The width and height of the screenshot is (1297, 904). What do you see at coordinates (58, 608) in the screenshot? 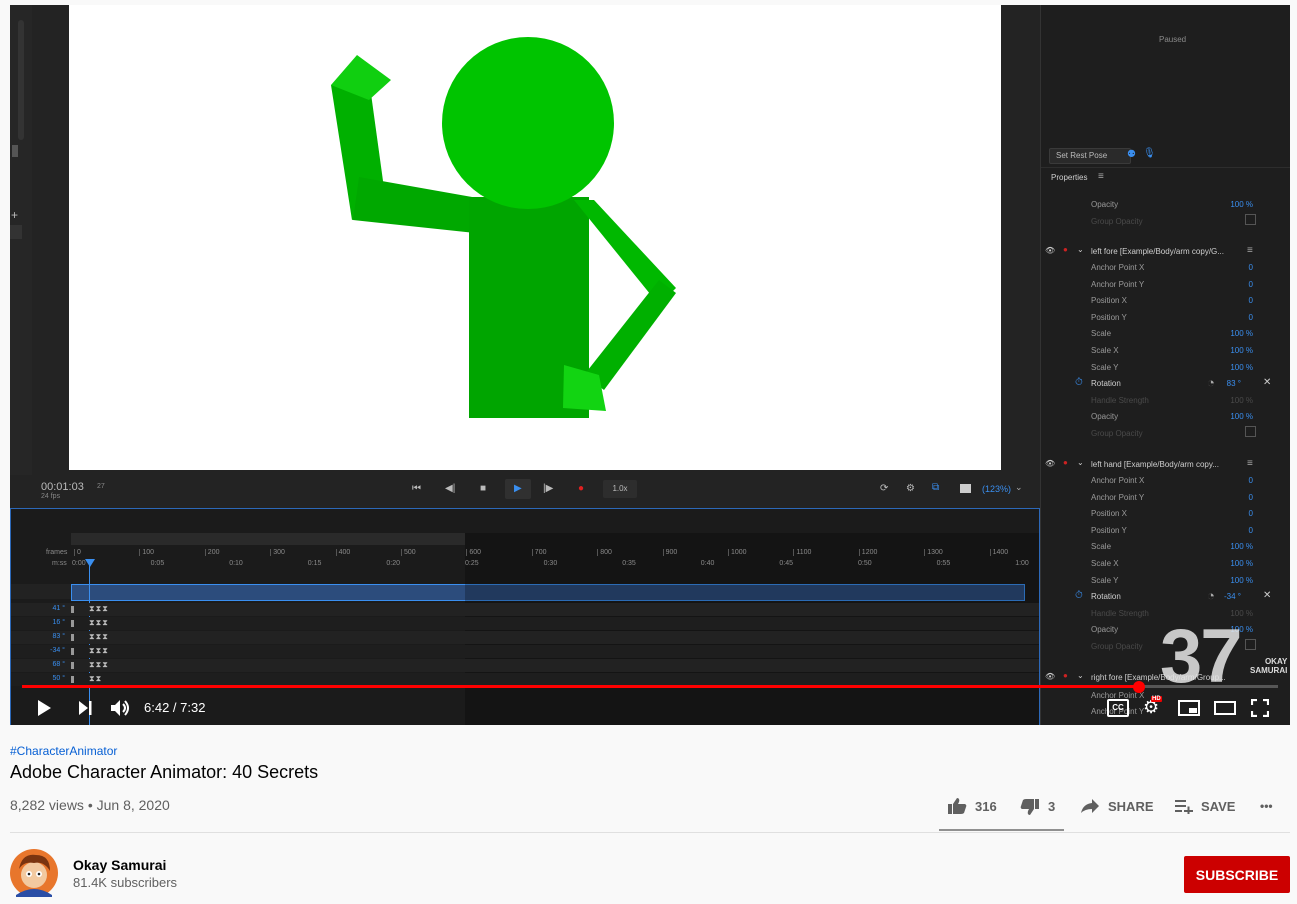
I see `track-value: 41 °` at bounding box center [58, 608].